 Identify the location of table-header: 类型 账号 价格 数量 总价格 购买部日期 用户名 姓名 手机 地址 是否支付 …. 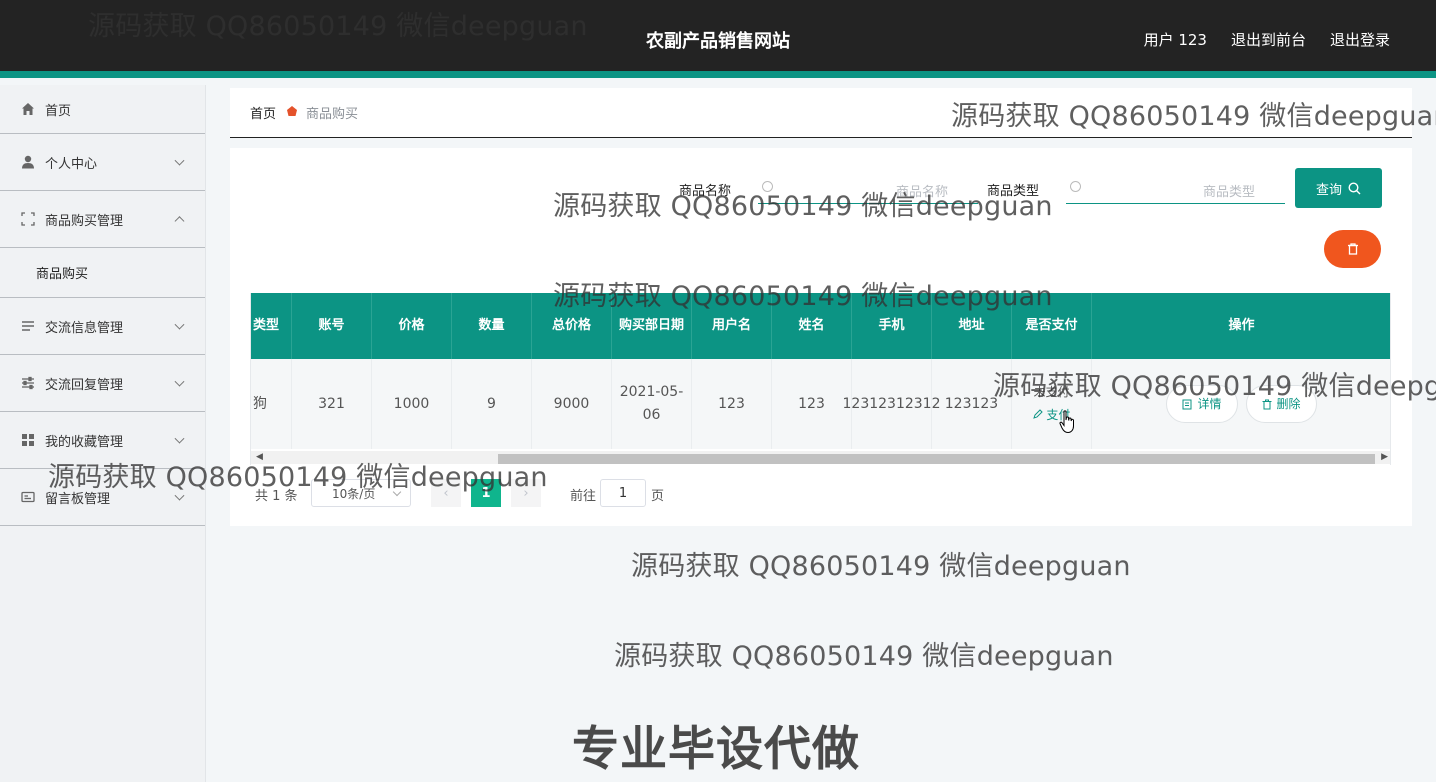
(820, 326).